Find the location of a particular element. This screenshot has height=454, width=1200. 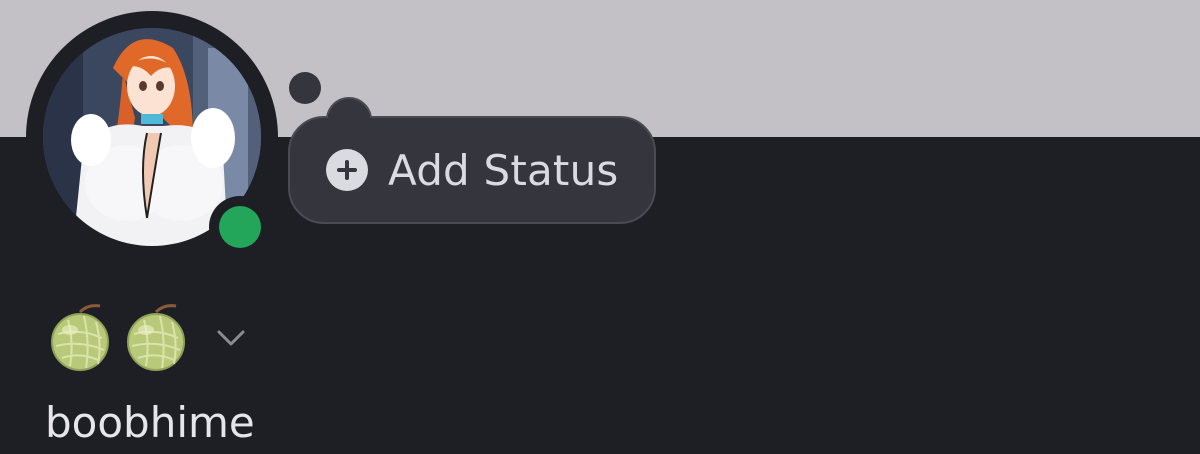

add-status-label: Add Status is located at coordinates (503, 170).